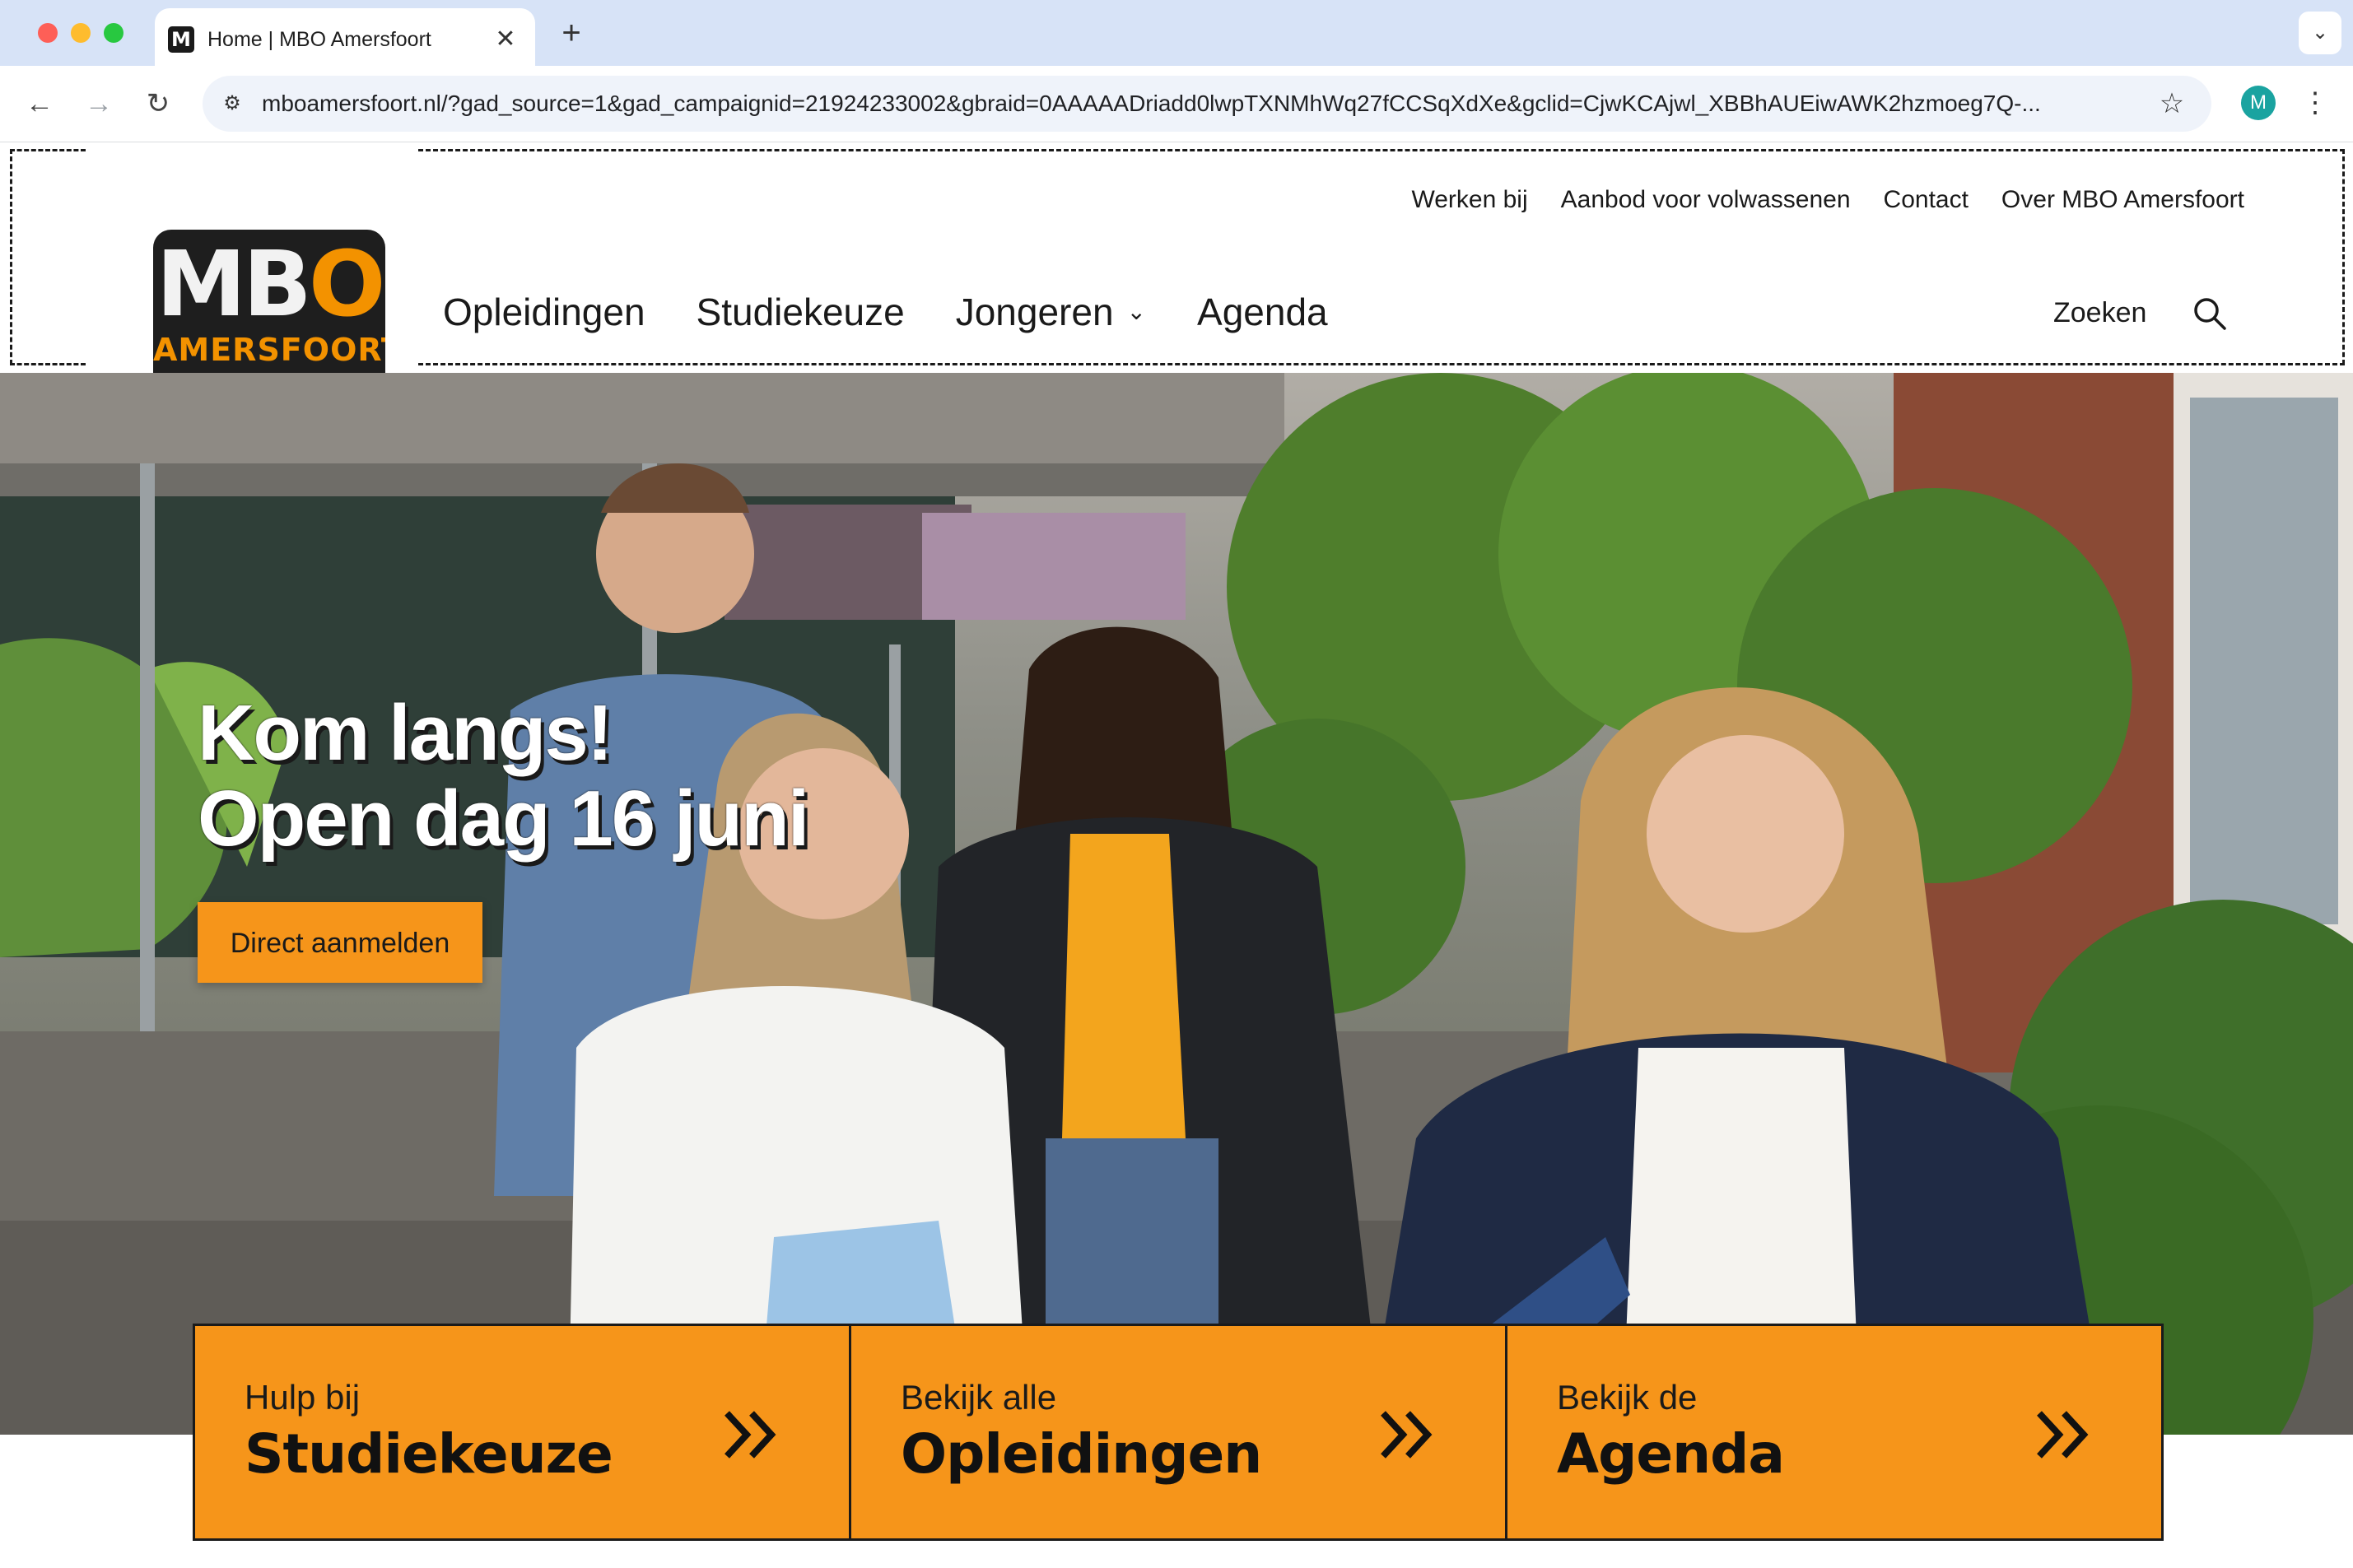 This screenshot has height=1568, width=2353. I want to click on minimize-window-button, so click(81, 33).